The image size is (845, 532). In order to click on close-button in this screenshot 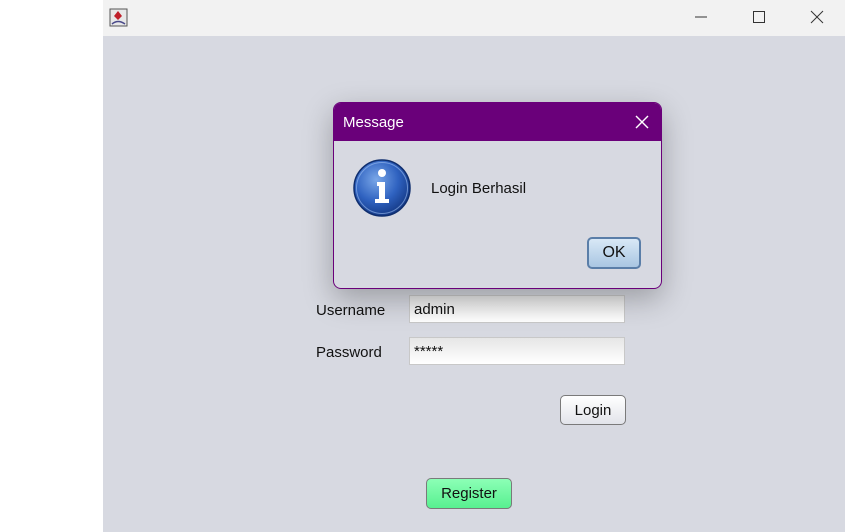, I will do `click(817, 17)`.